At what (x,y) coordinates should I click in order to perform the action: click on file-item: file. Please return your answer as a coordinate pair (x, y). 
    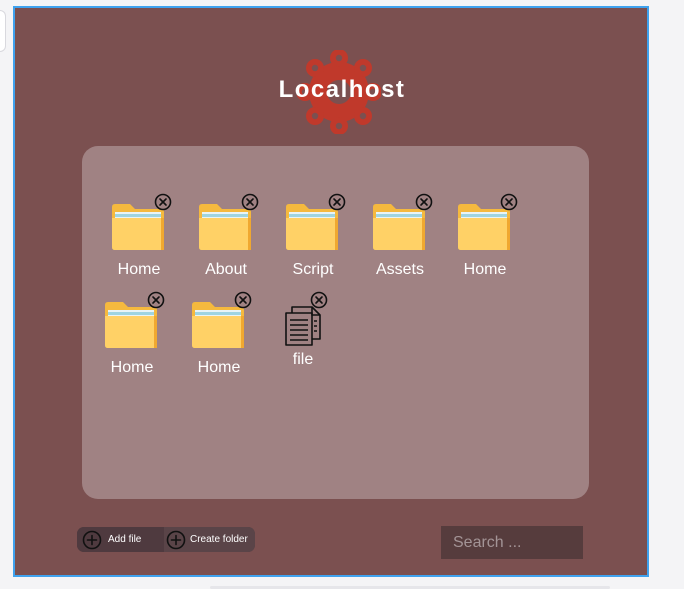
    Looking at the image, I should click on (303, 340).